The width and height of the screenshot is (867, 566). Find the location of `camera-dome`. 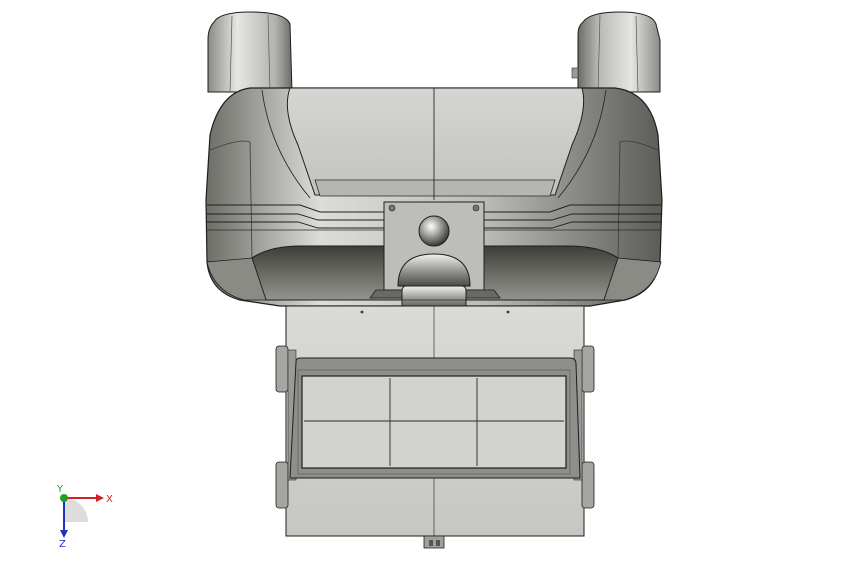

camera-dome is located at coordinates (434, 282).